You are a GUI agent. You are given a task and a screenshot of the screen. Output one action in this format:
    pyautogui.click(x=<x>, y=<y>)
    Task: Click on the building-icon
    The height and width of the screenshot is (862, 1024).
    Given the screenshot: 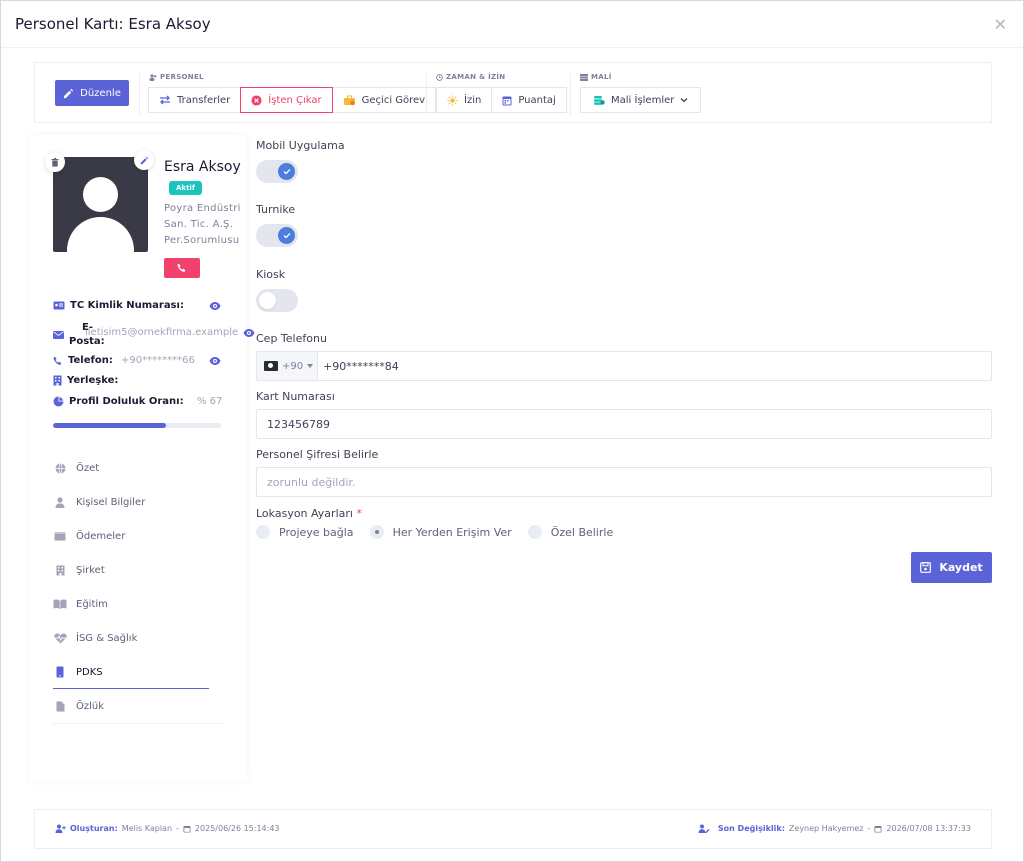 What is the action you would take?
    pyautogui.click(x=57, y=380)
    